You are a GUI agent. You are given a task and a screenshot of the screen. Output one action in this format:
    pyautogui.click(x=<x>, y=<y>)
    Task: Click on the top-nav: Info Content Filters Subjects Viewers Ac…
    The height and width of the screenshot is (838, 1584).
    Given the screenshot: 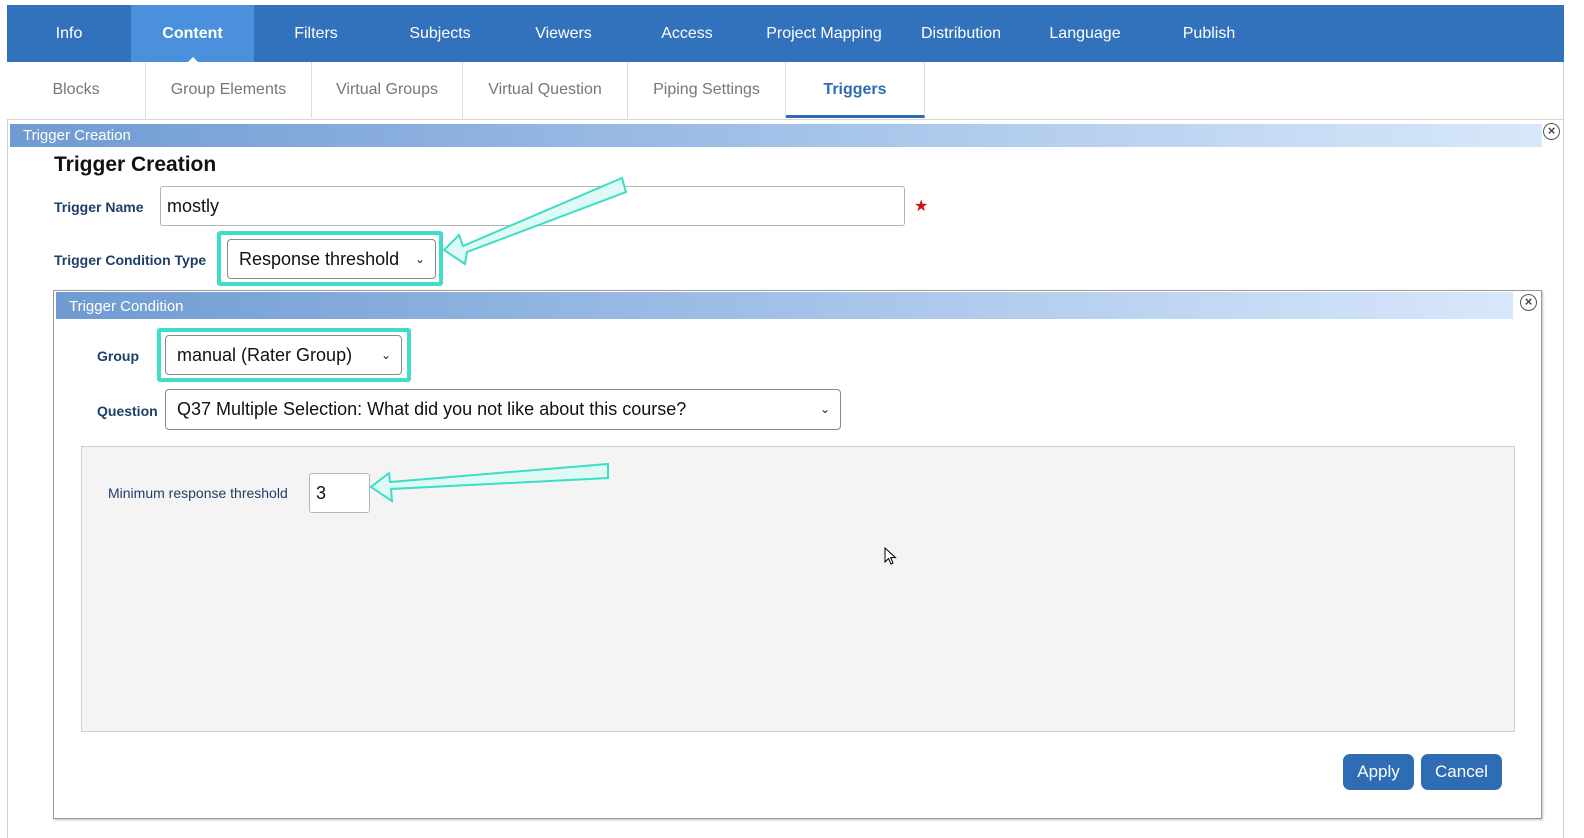 What is the action you would take?
    pyautogui.click(x=785, y=33)
    